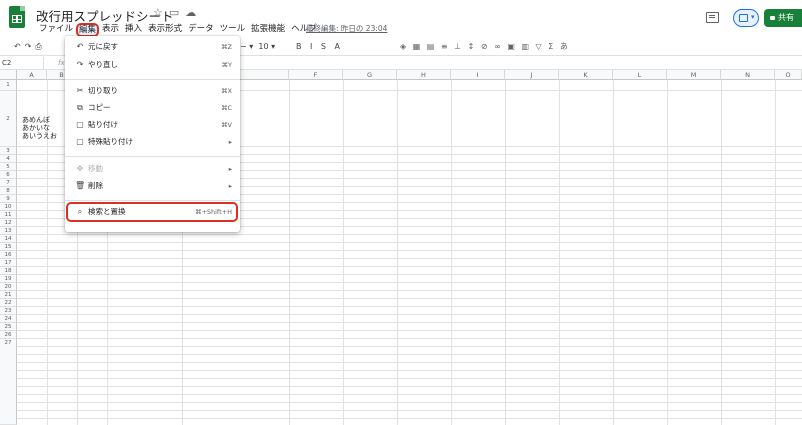  Describe the element at coordinates (8, 207) in the screenshot. I see `row-header-10: 10` at that location.